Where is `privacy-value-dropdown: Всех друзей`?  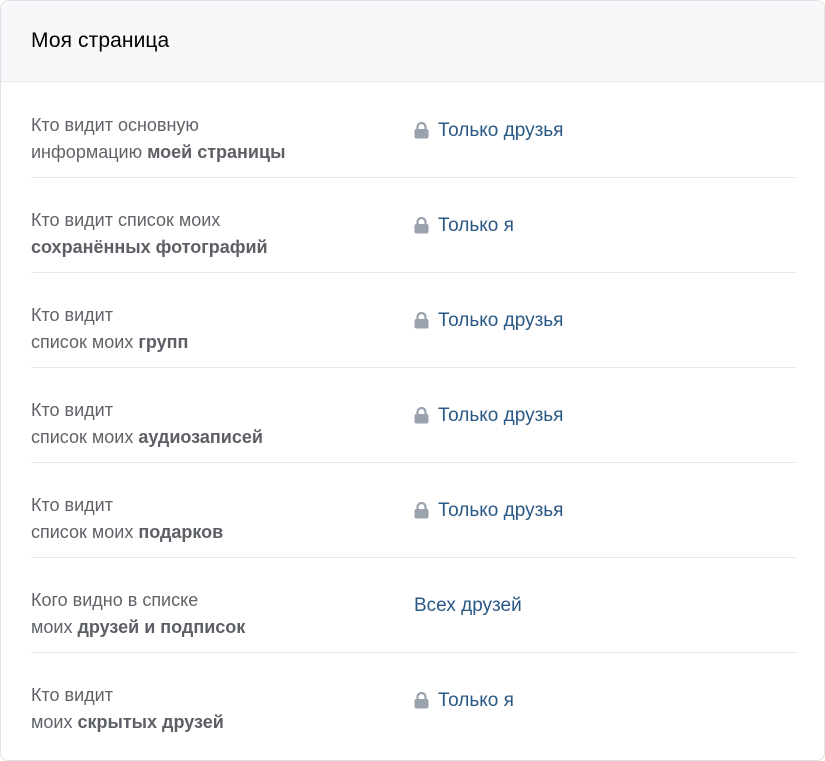
privacy-value-dropdown: Всех друзей is located at coordinates (468, 605).